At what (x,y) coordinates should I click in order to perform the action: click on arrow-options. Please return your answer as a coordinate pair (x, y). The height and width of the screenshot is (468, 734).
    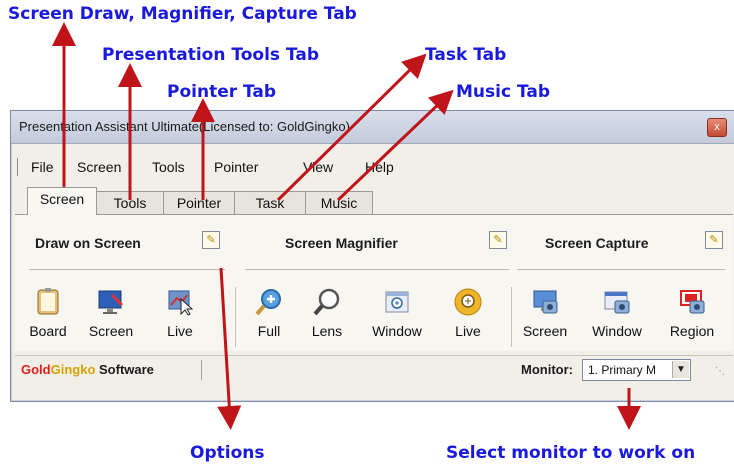
    Looking at the image, I should click on (229, 348).